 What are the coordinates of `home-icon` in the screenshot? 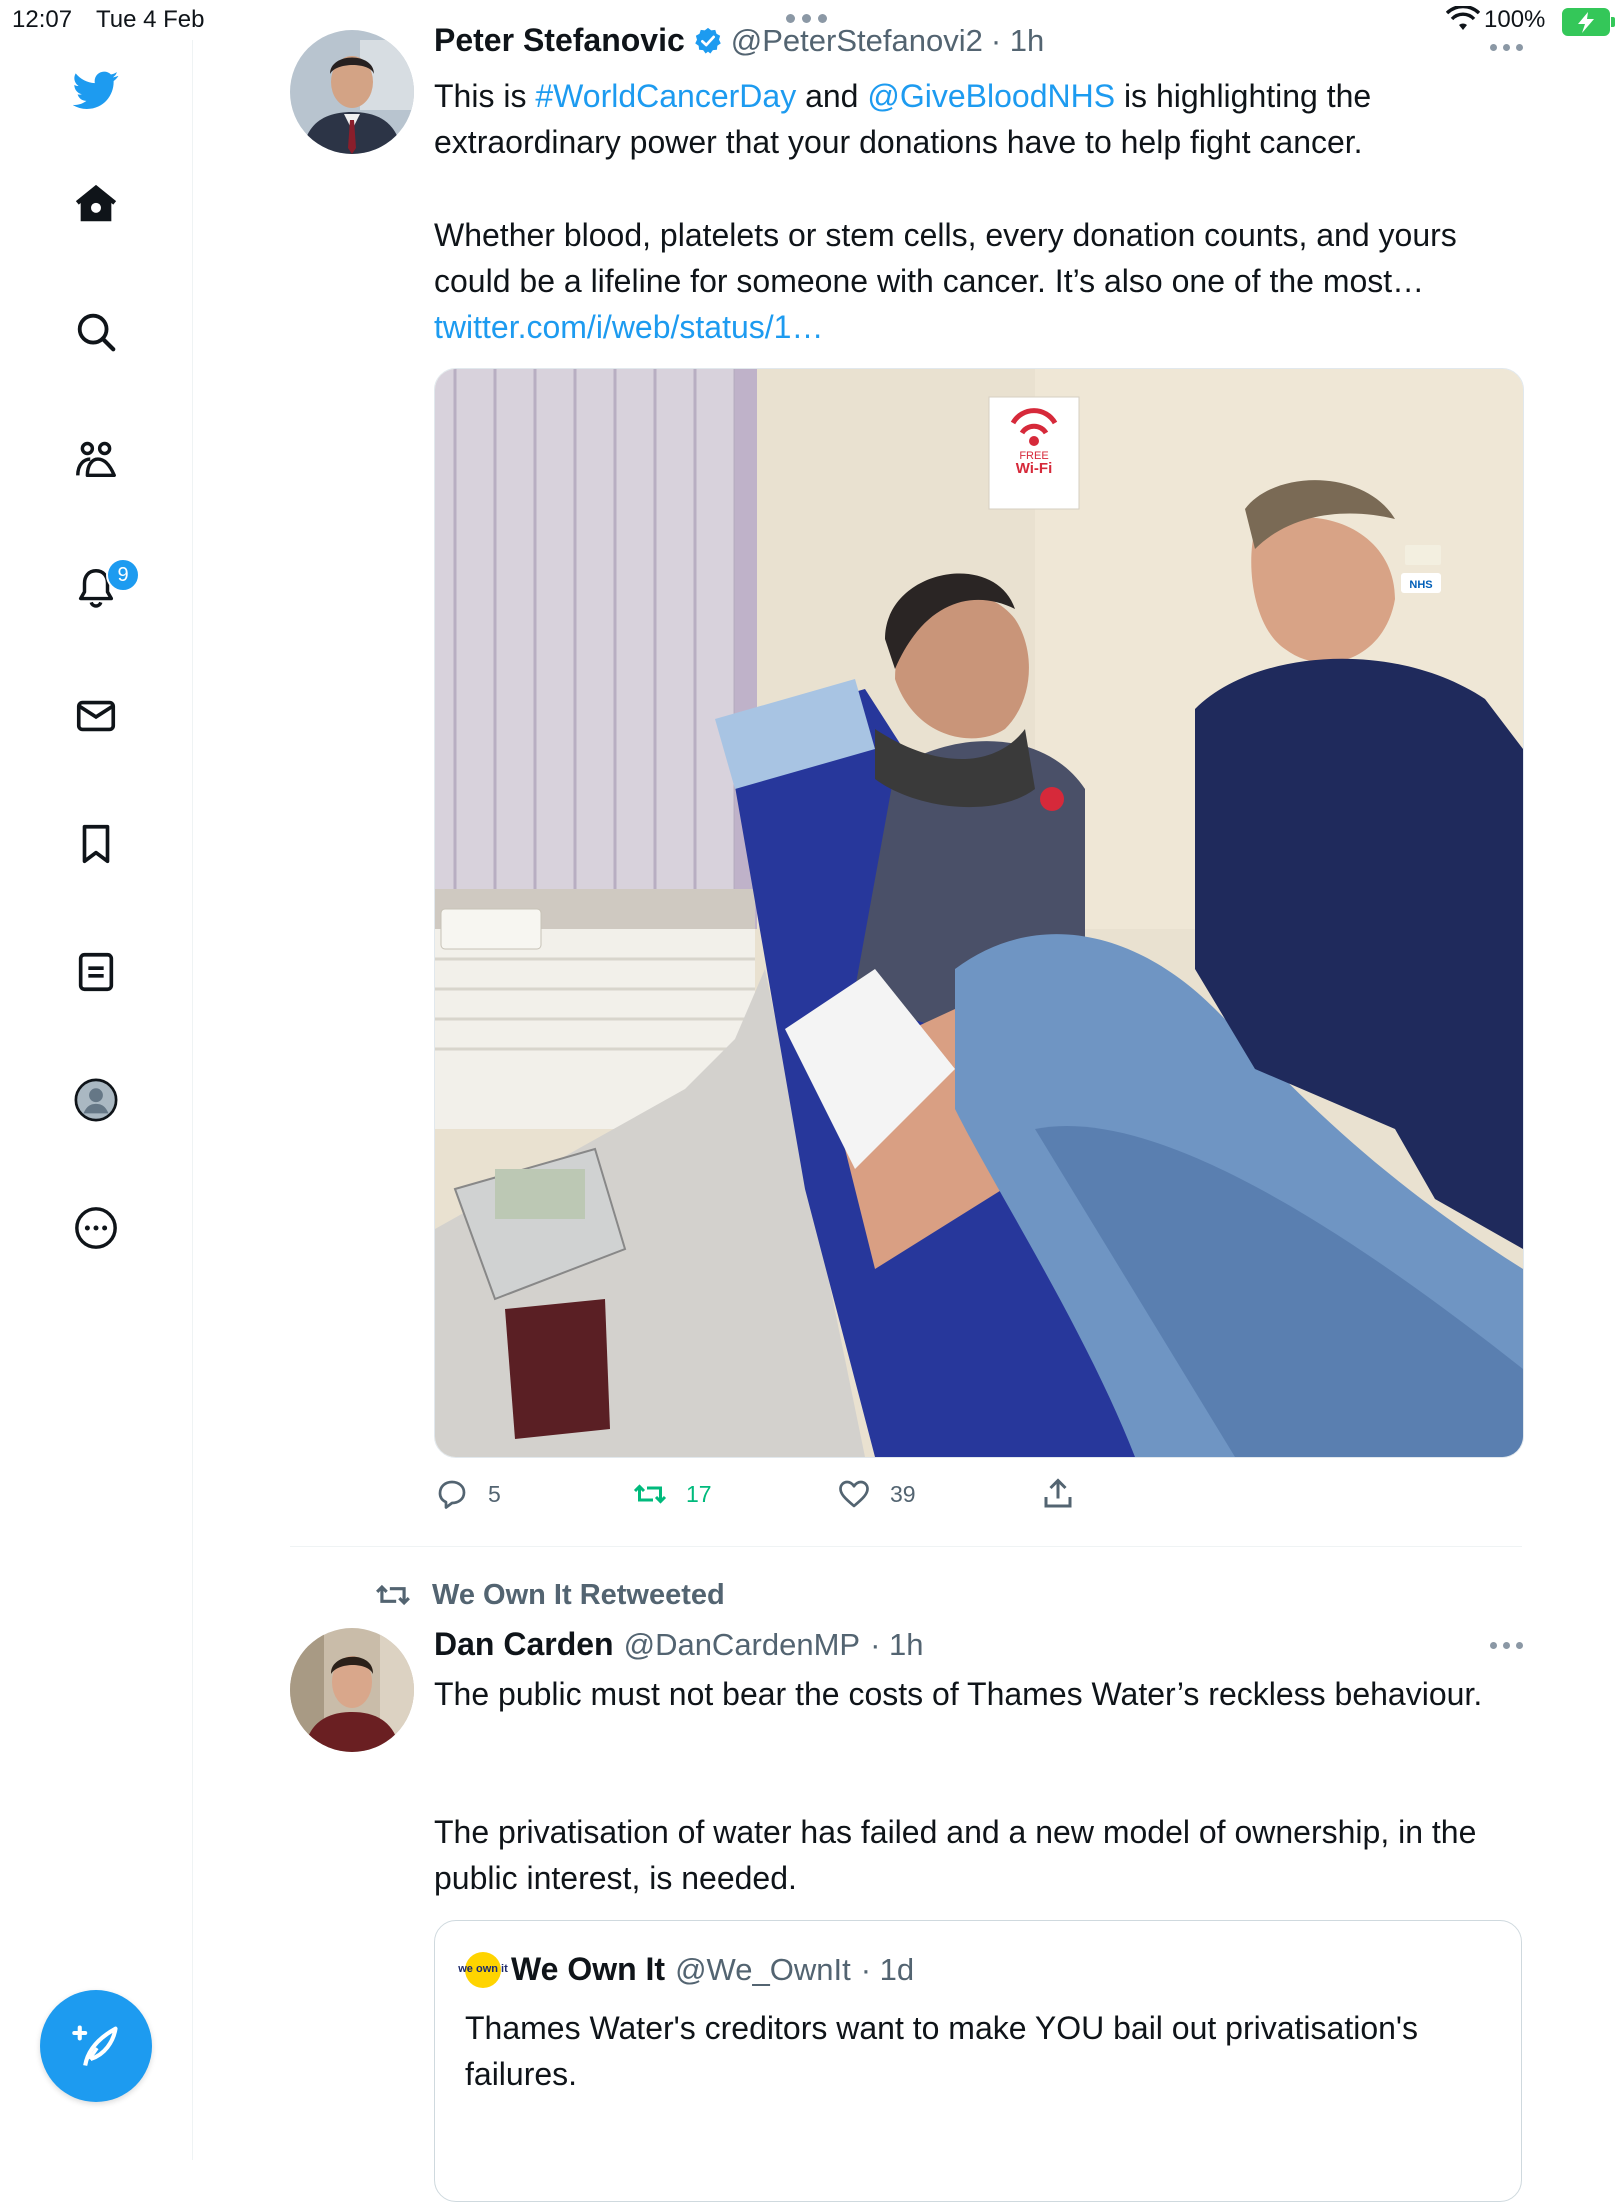 It's located at (96, 204).